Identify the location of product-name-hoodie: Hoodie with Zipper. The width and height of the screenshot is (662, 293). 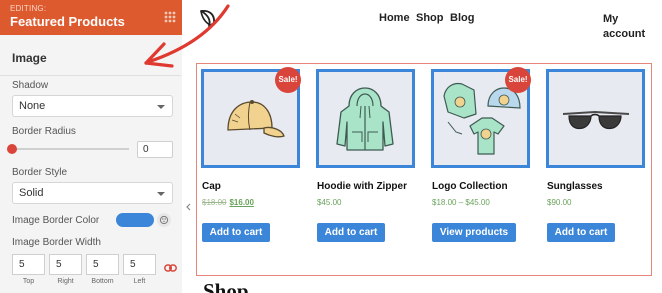
(362, 186).